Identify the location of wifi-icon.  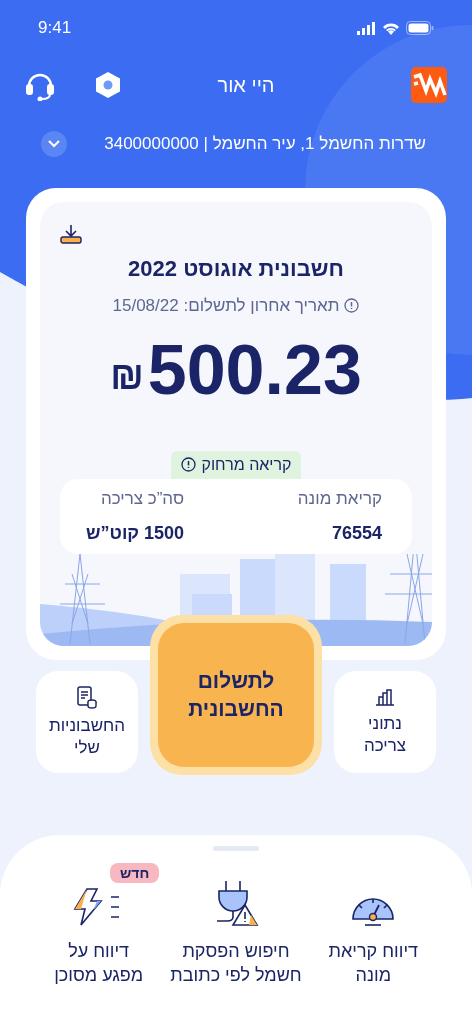
(391, 28).